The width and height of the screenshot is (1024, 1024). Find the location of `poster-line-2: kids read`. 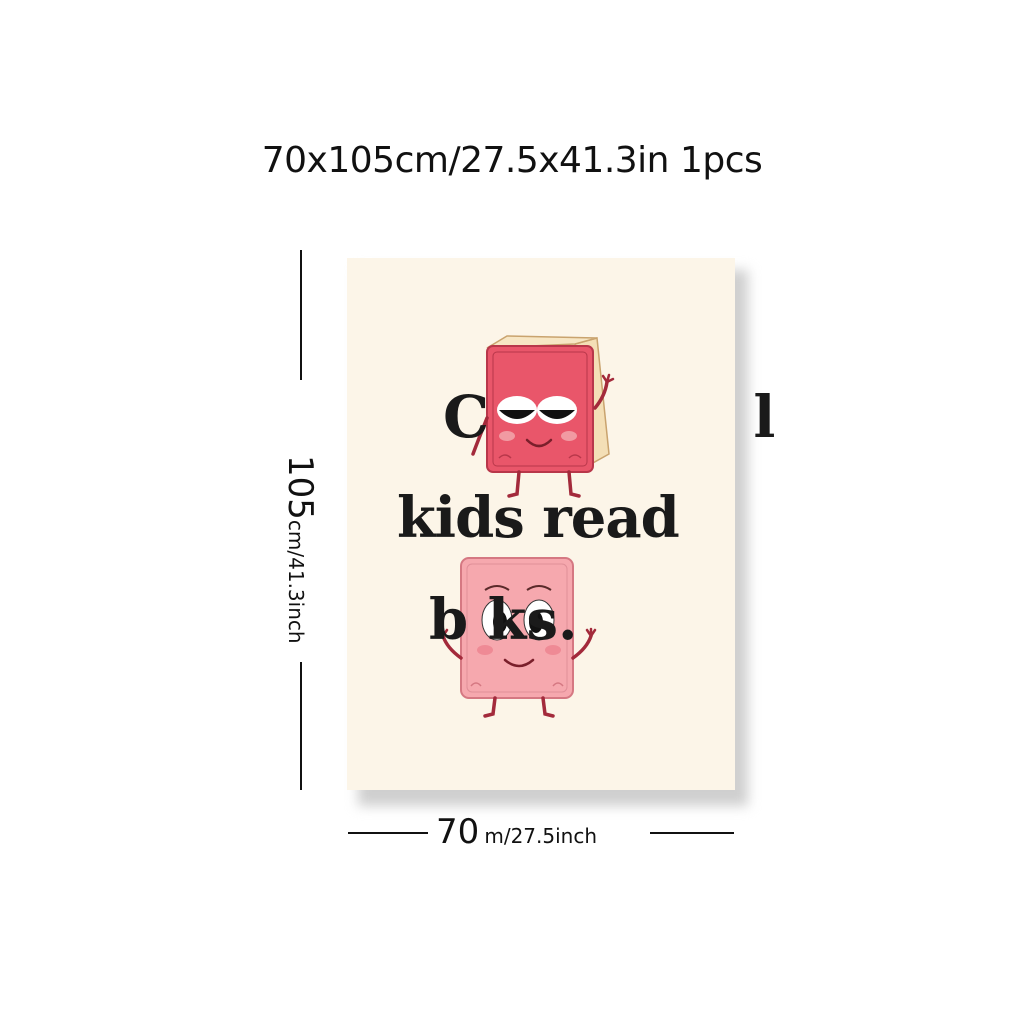

poster-line-2: kids read is located at coordinates (538, 518).